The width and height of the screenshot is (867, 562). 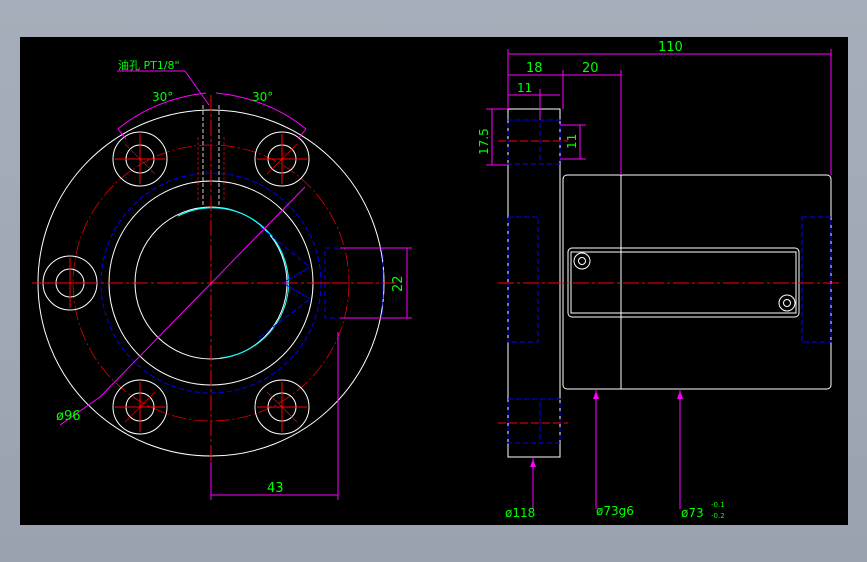 I want to click on dim-17-5-label: 17.5, so click(x=484, y=141).